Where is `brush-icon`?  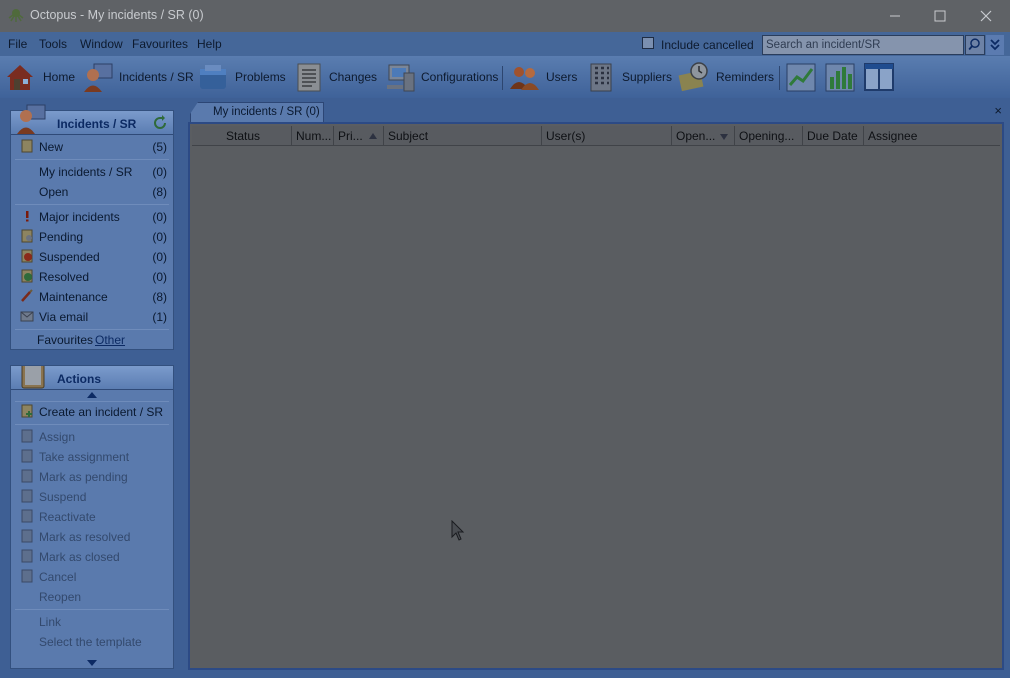 brush-icon is located at coordinates (27, 295).